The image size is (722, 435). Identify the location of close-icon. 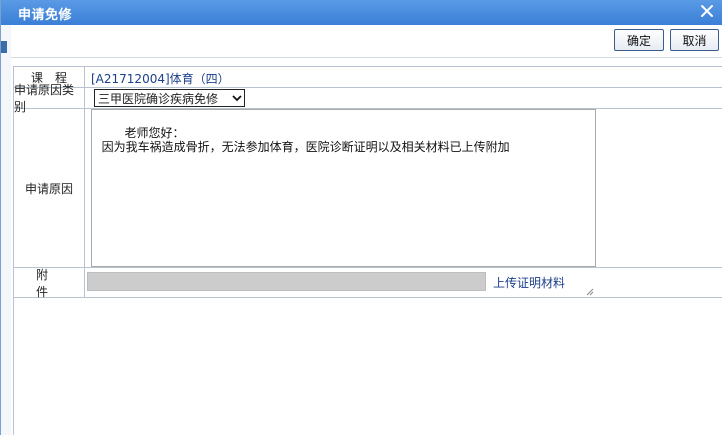
(707, 11).